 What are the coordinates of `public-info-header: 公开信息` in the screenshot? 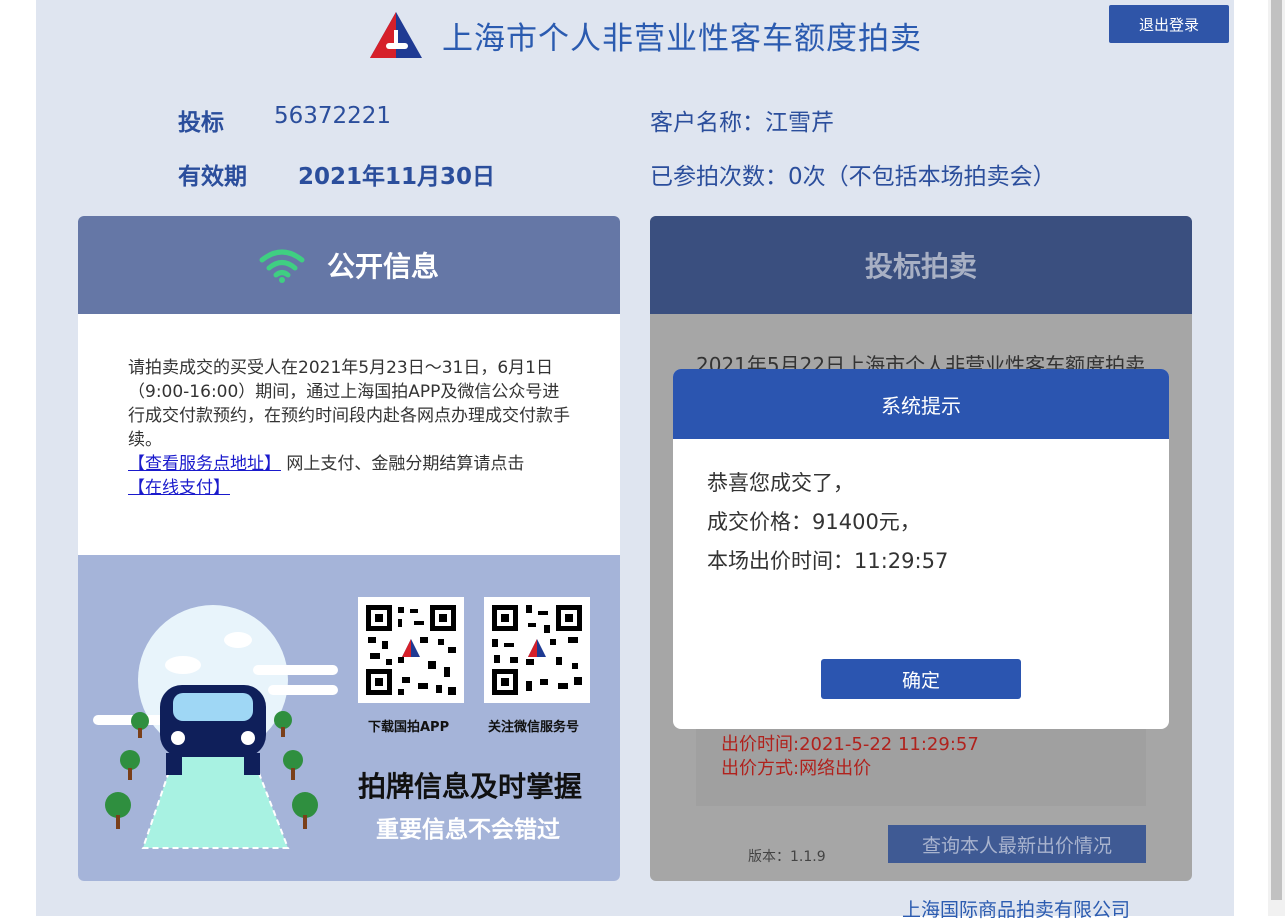 It's located at (349, 265).